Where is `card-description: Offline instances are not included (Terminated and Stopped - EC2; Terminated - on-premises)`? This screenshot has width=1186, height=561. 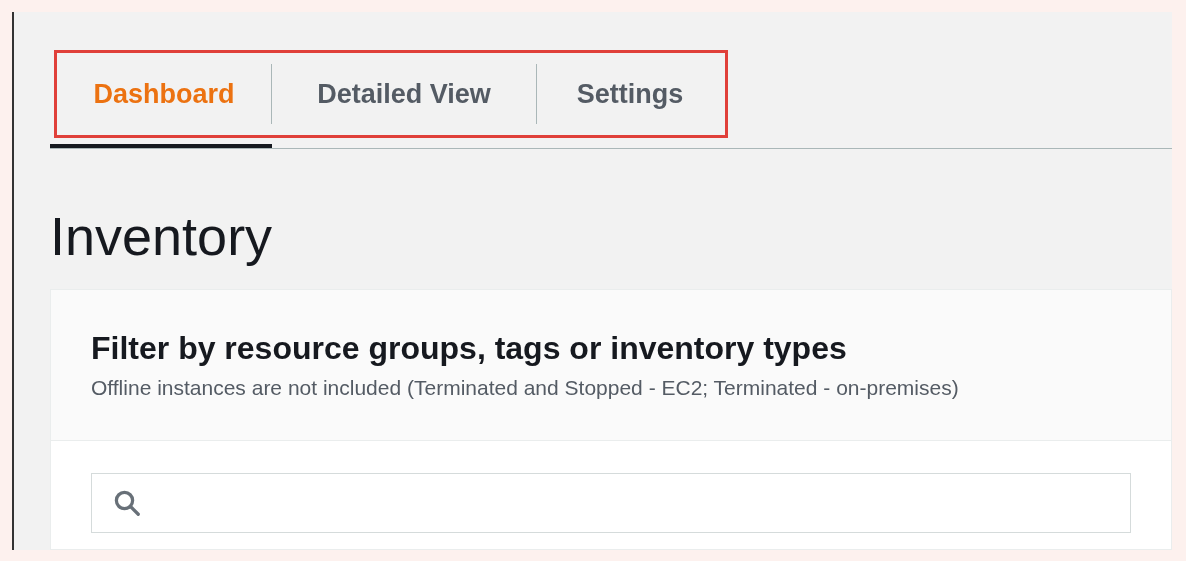 card-description: Offline instances are not included (Terminated and Stopped - EC2; Terminated - on-premises) is located at coordinates (525, 388).